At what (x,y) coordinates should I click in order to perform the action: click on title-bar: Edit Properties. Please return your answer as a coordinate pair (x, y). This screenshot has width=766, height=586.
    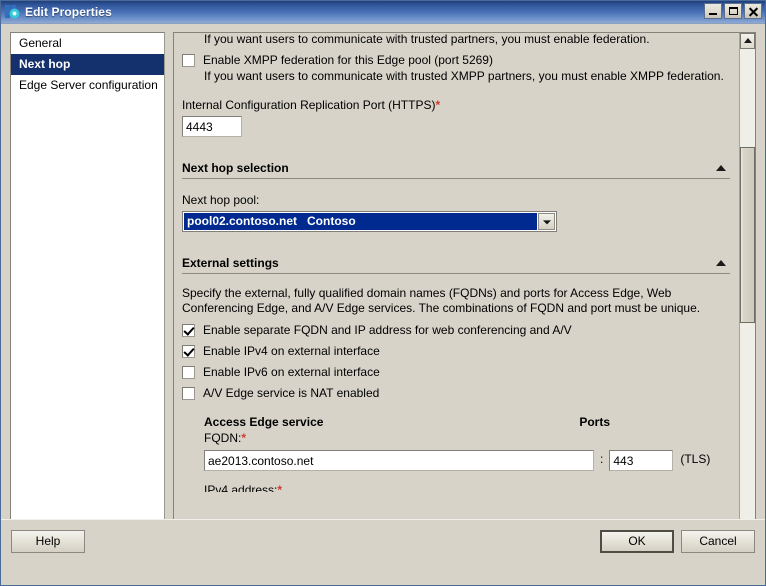
    Looking at the image, I should click on (383, 12).